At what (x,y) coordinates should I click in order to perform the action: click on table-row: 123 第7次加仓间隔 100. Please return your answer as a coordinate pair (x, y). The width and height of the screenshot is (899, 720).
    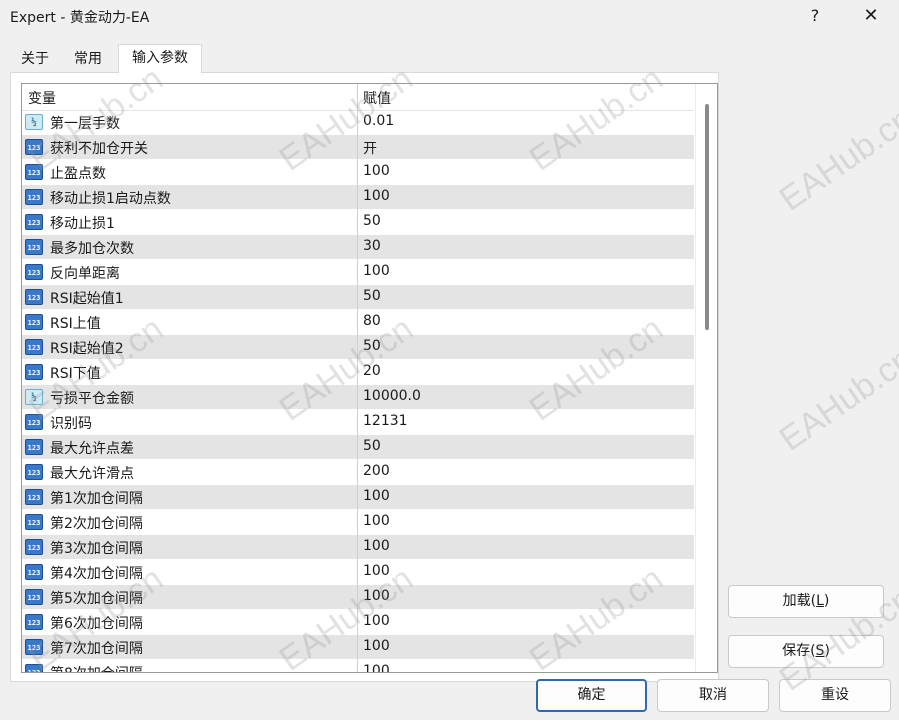
    Looking at the image, I should click on (358, 647).